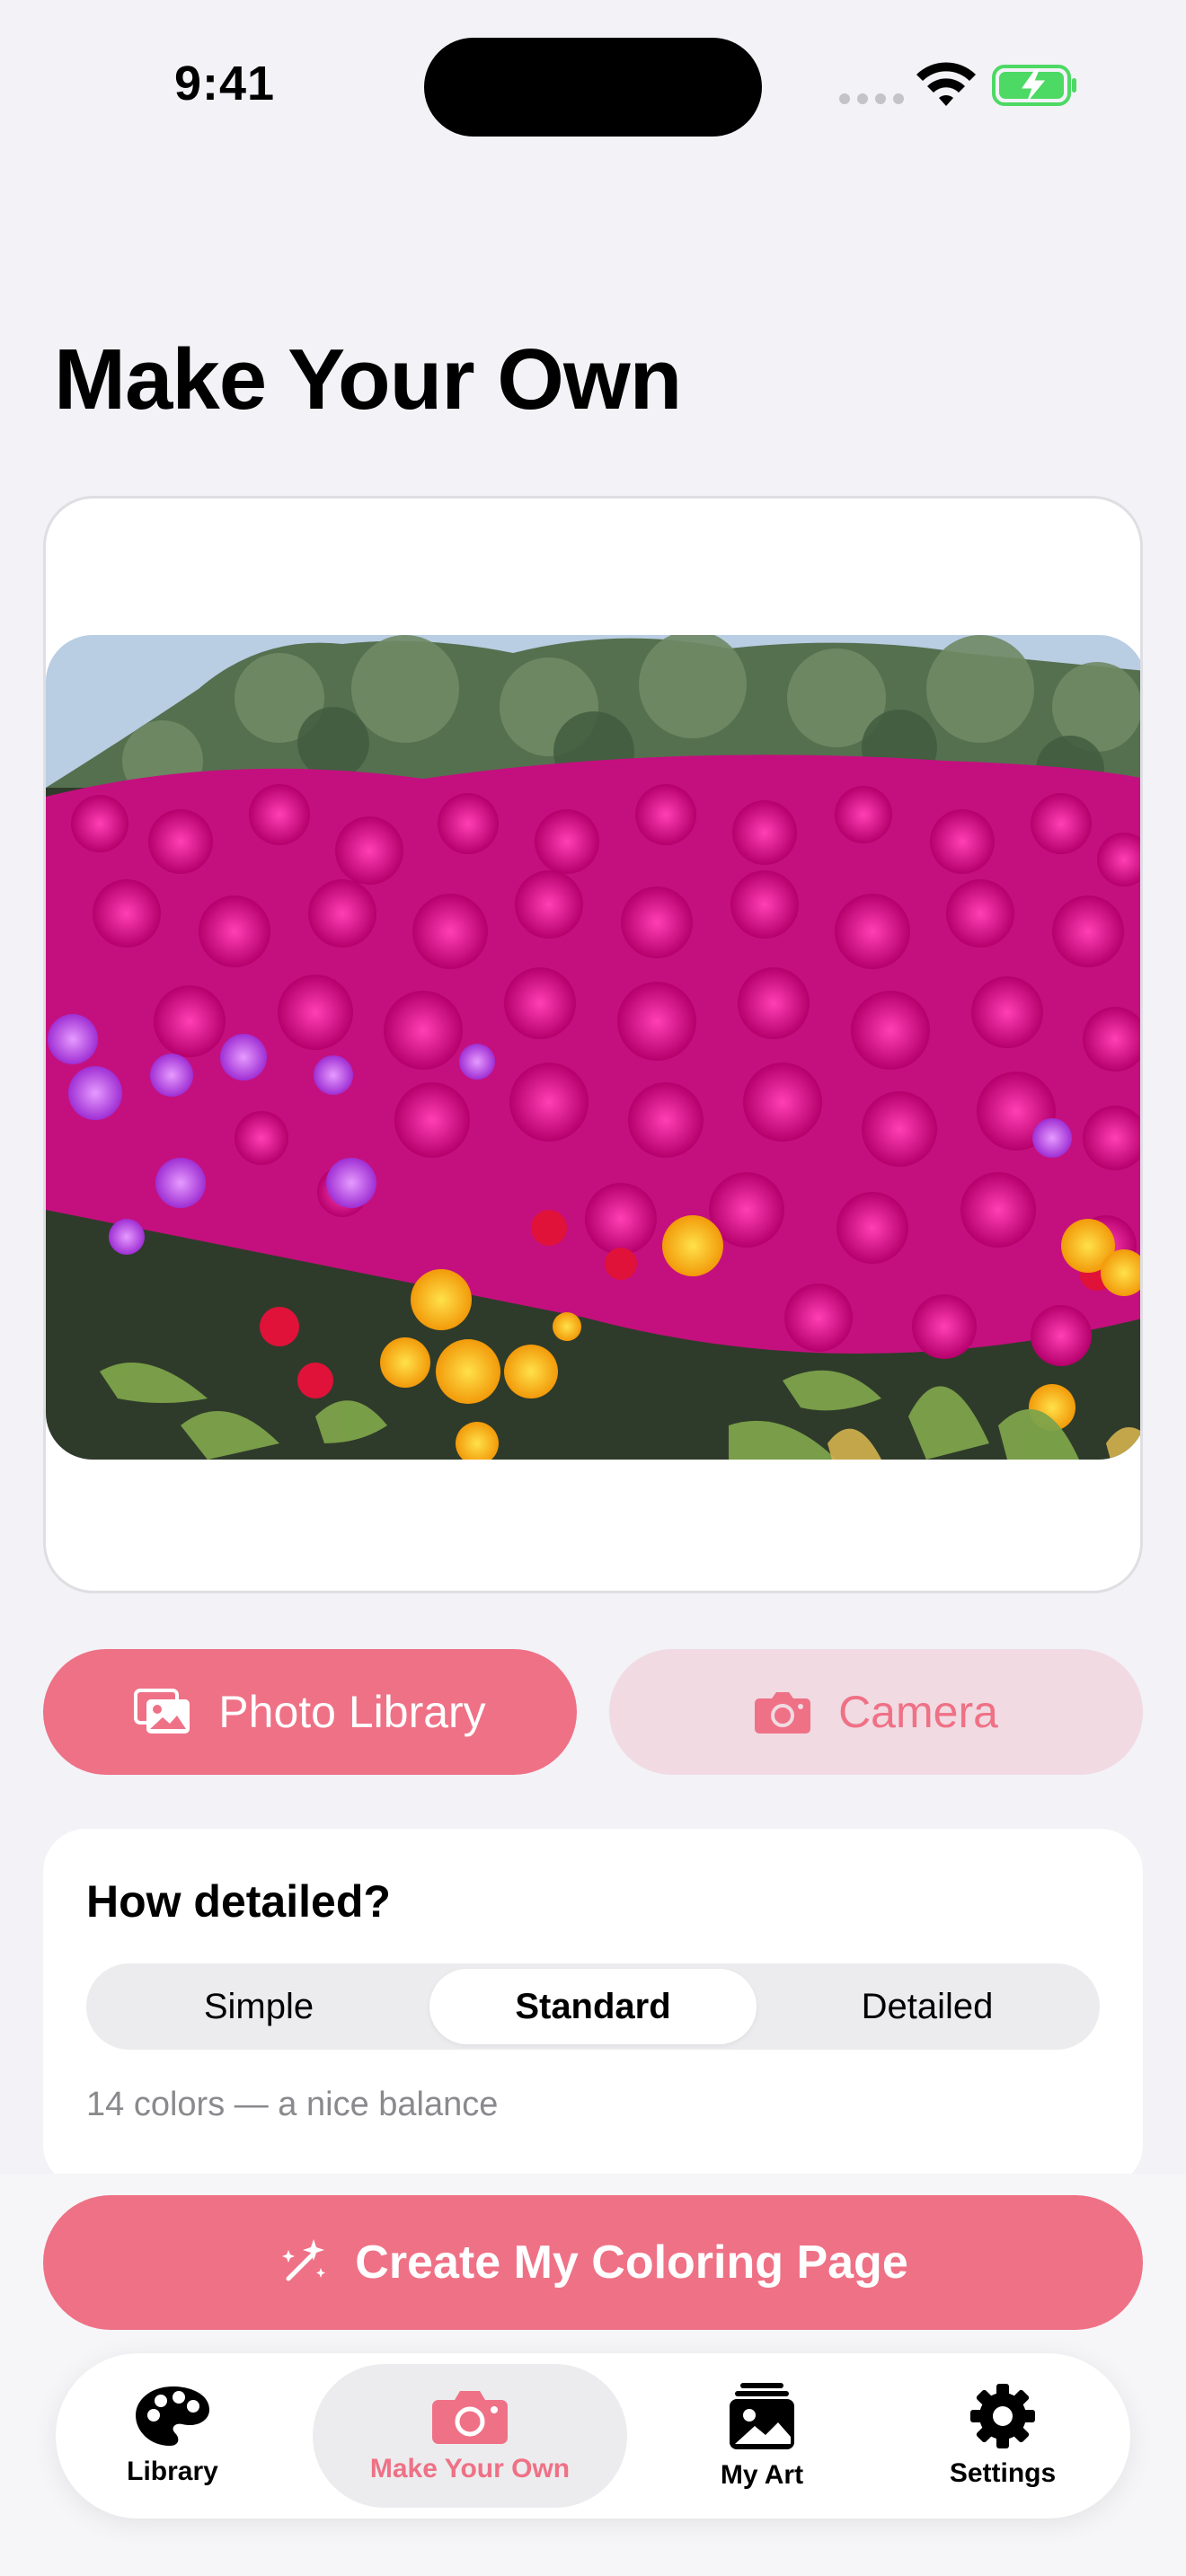  I want to click on camera-label: Camera, so click(918, 1712).